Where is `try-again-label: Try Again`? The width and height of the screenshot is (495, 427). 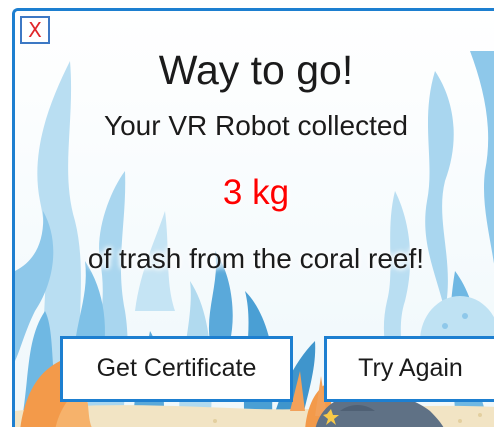
try-again-label: Try Again is located at coordinates (410, 368).